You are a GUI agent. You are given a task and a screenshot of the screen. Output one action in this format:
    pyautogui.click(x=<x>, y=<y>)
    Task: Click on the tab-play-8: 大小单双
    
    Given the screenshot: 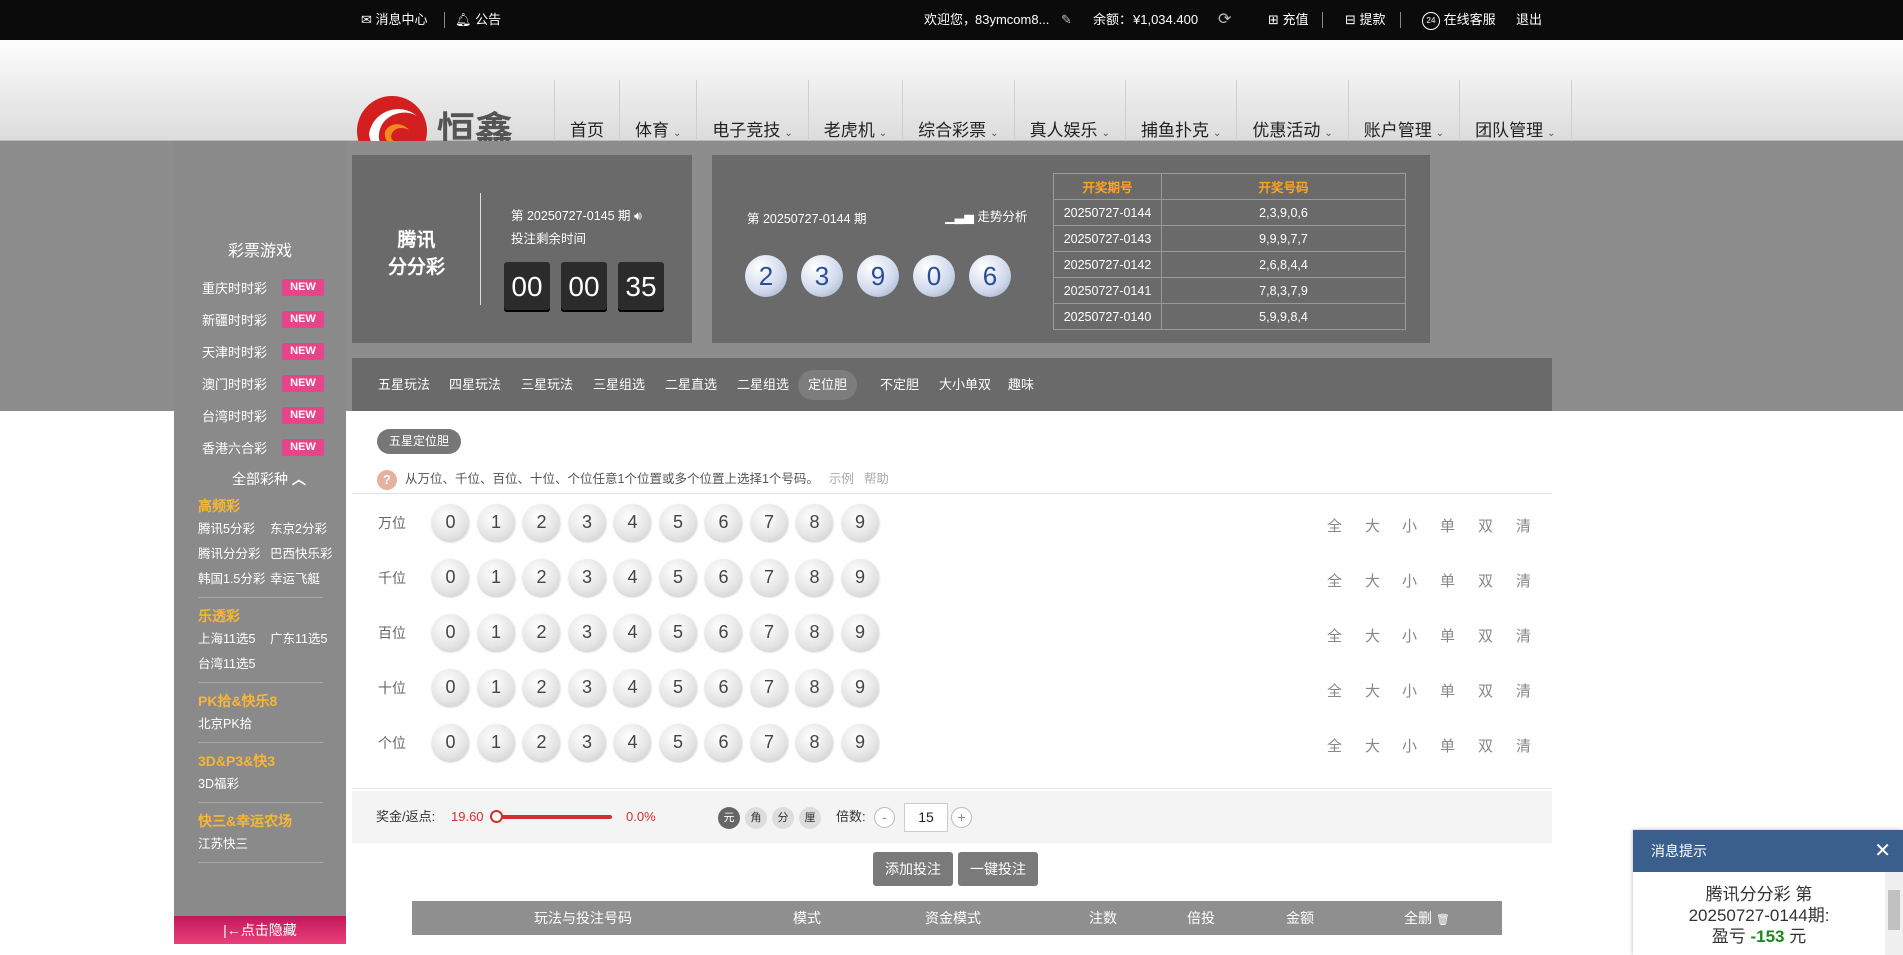 What is the action you would take?
    pyautogui.click(x=965, y=385)
    